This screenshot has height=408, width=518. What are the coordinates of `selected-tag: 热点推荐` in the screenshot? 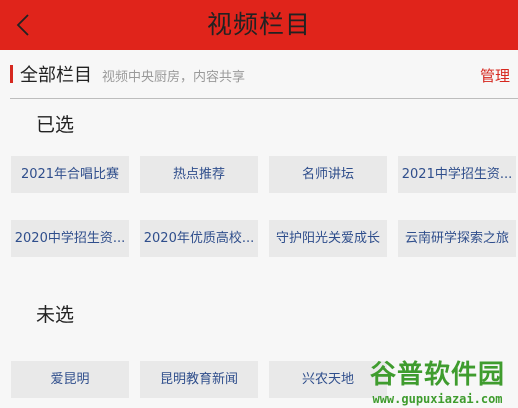 It's located at (199, 174).